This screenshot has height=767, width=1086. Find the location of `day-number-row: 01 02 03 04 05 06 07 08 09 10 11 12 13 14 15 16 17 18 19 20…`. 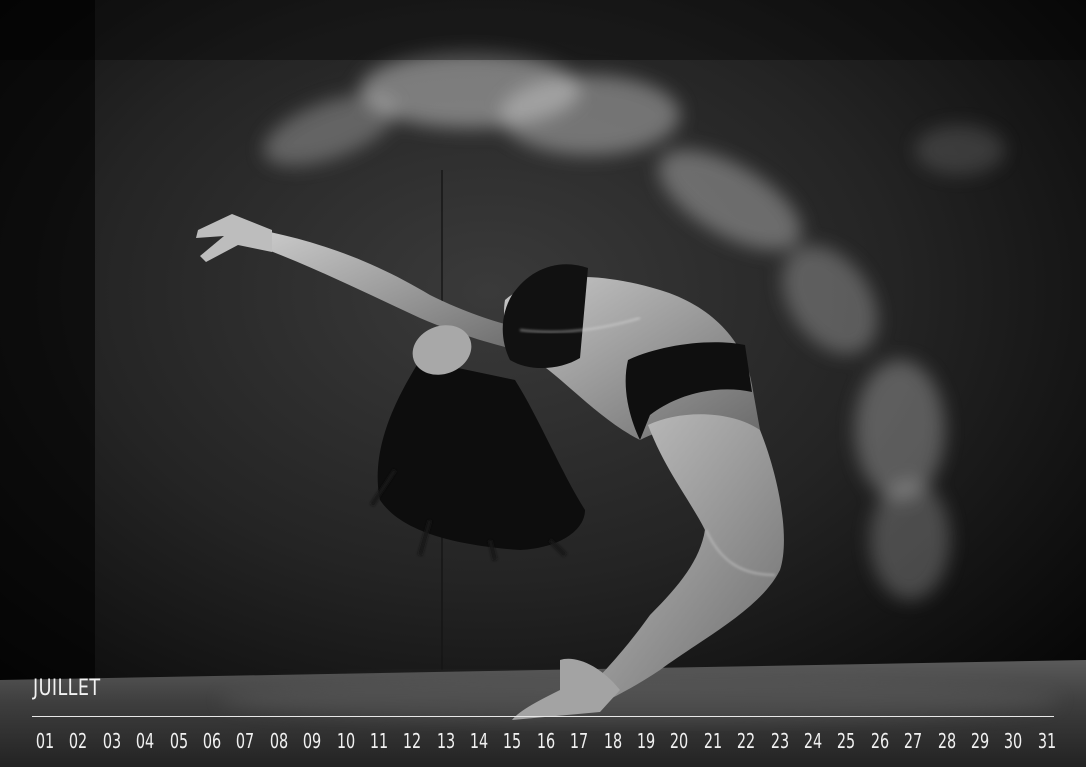

day-number-row: 01 02 03 04 05 06 07 08 09 10 11 12 13 14 15 16 17 18 19 20… is located at coordinates (546, 743).